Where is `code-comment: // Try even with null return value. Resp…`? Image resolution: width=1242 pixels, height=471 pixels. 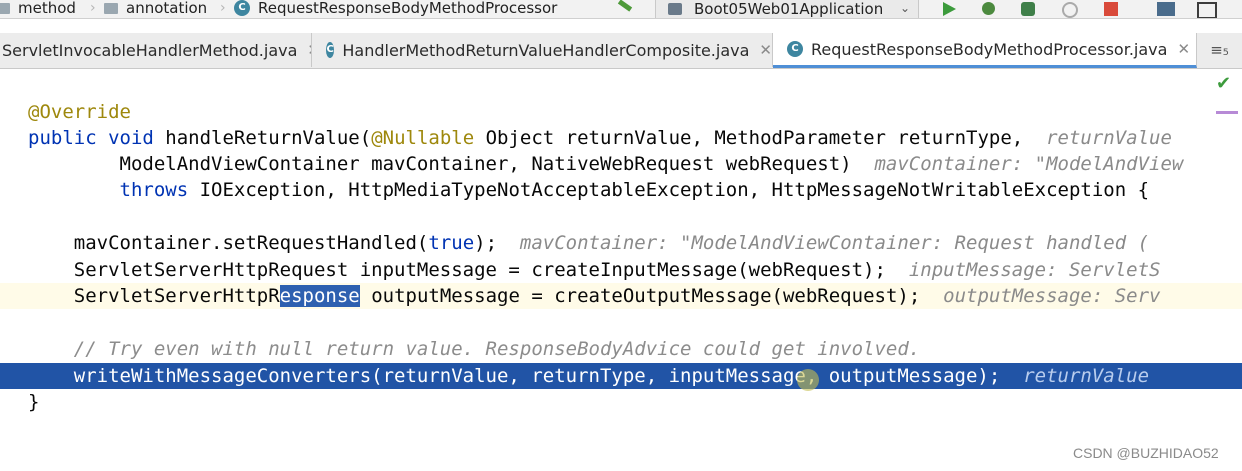 code-comment: // Try even with null return value. Resp… is located at coordinates (474, 349).